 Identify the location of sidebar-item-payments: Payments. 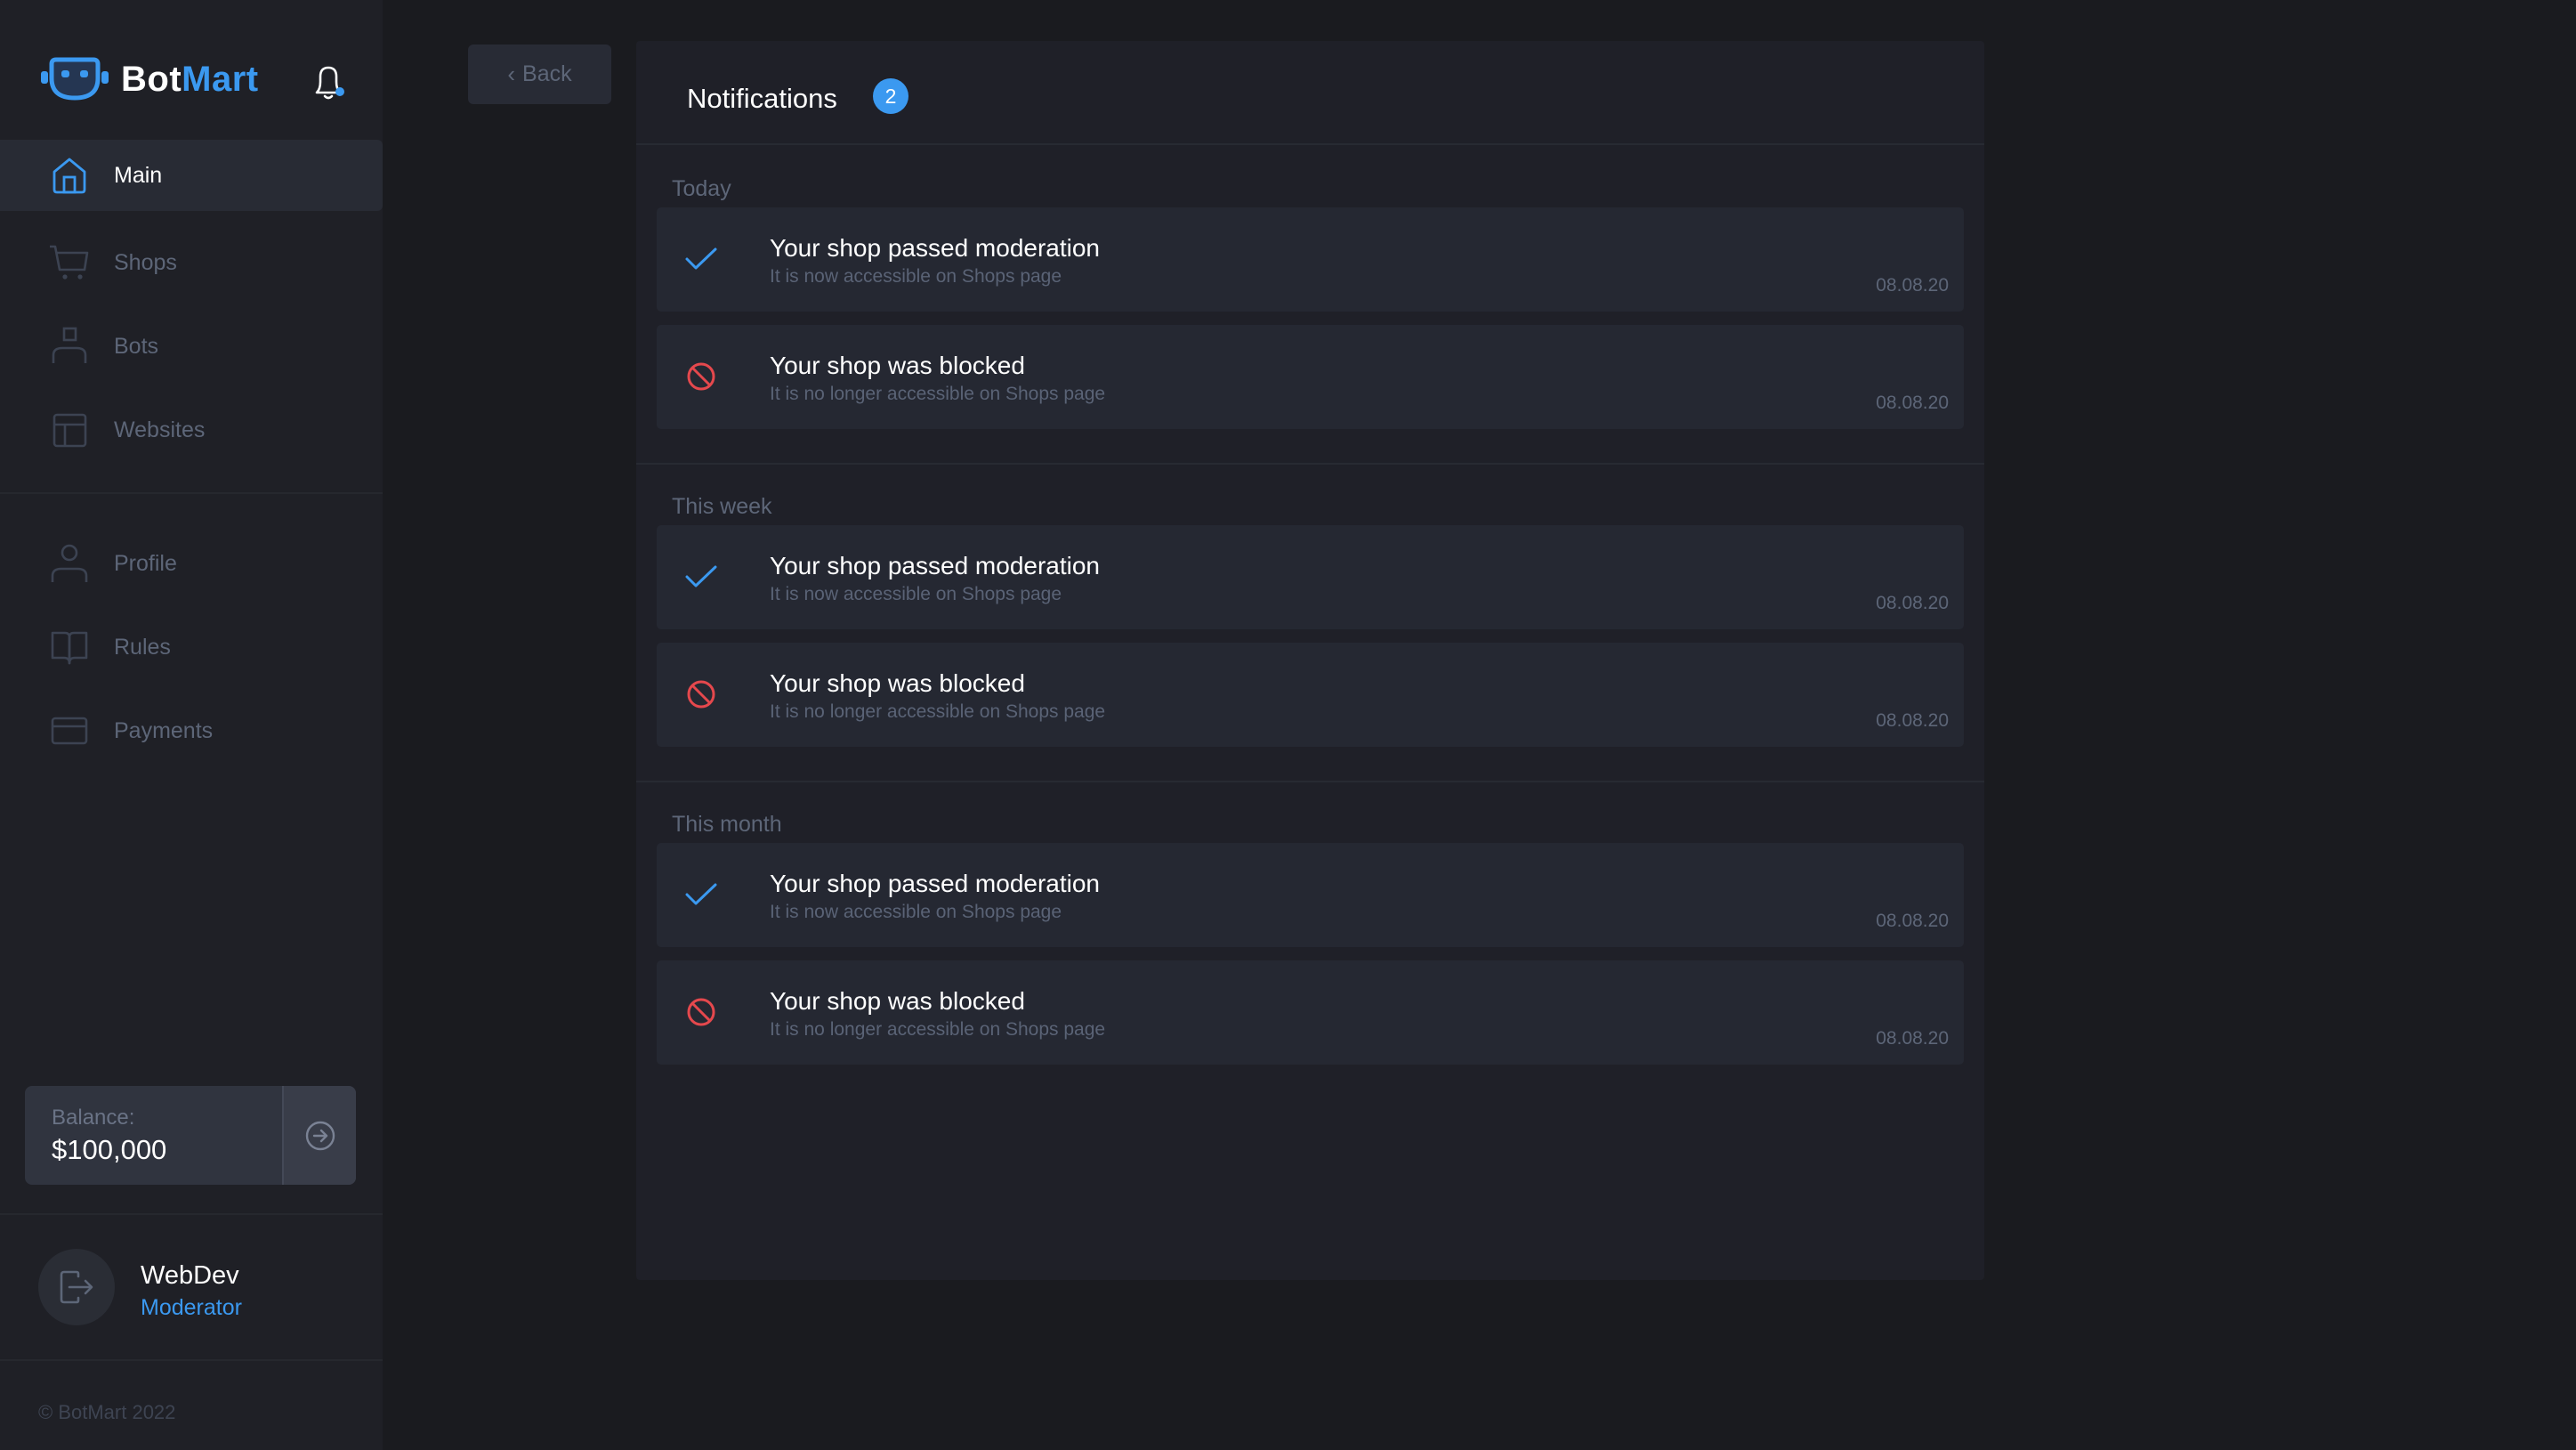
(191, 730).